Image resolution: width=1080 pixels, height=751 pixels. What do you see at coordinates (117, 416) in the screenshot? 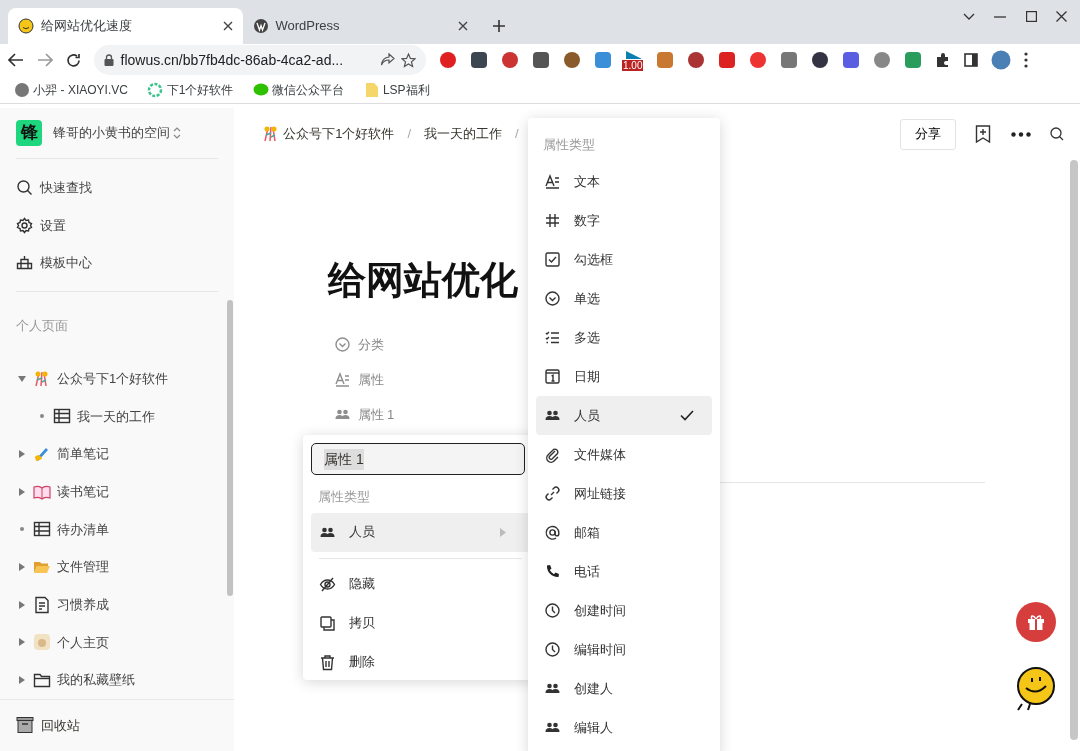
I see `sidebar-page-item: 我一天的工作` at bounding box center [117, 416].